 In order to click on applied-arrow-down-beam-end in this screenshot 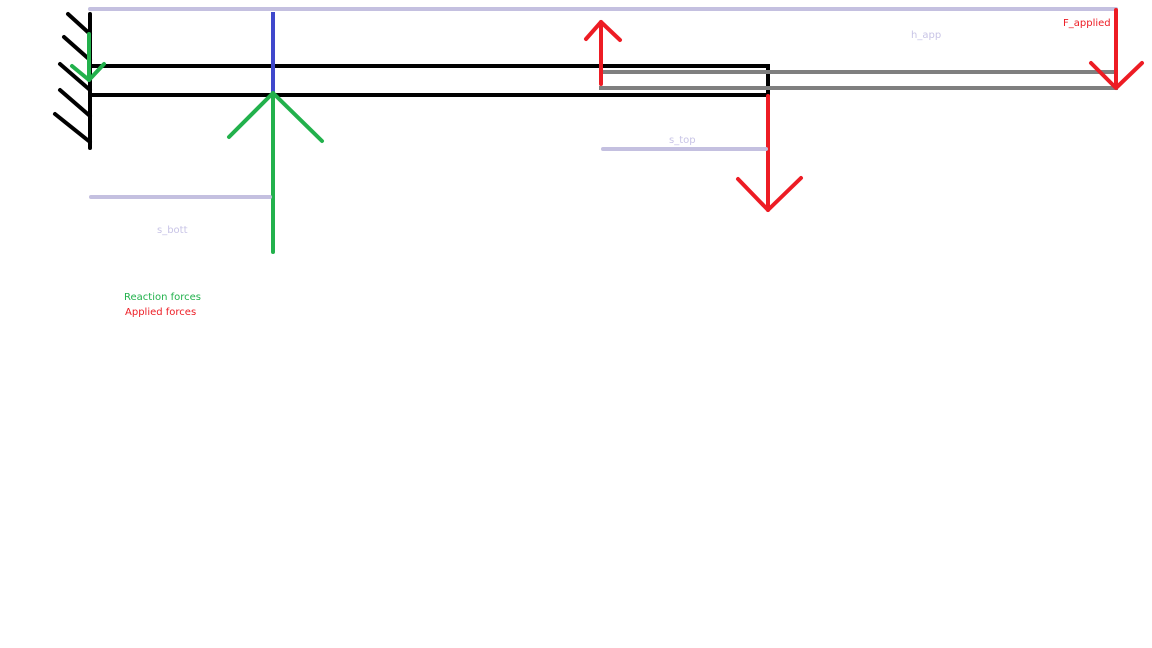, I will do `click(769, 153)`.